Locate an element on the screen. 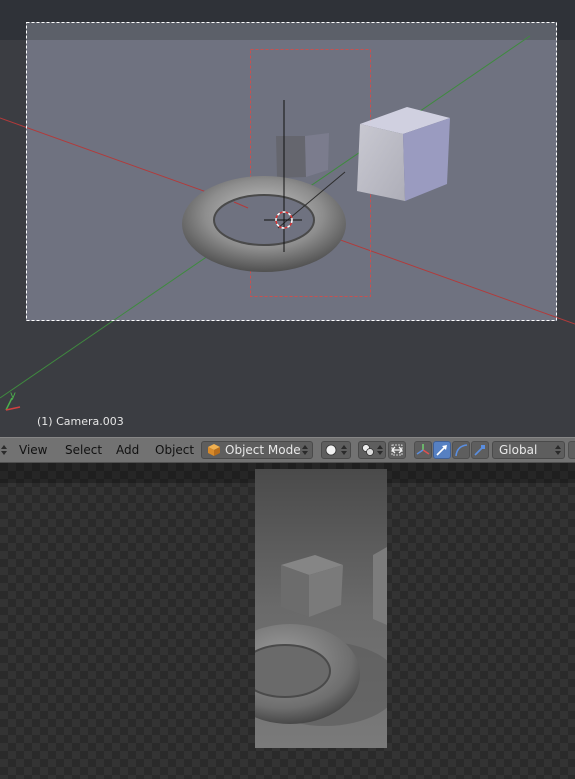 This screenshot has width=575, height=779. manipulator-rotate-button is located at coordinates (461, 450).